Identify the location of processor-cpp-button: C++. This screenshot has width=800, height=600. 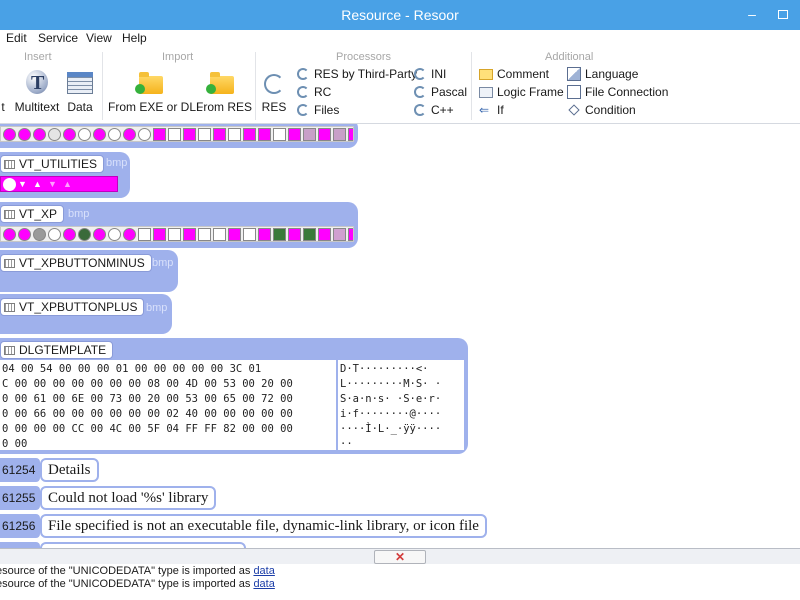
(433, 110).